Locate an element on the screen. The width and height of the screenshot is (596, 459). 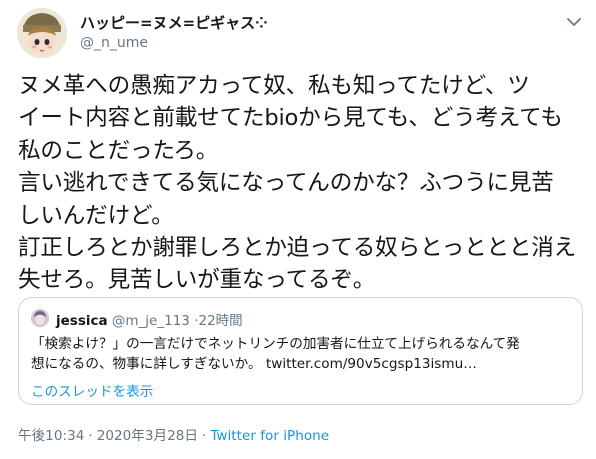
tweet-source: Twitter for iPhone is located at coordinates (269, 436).